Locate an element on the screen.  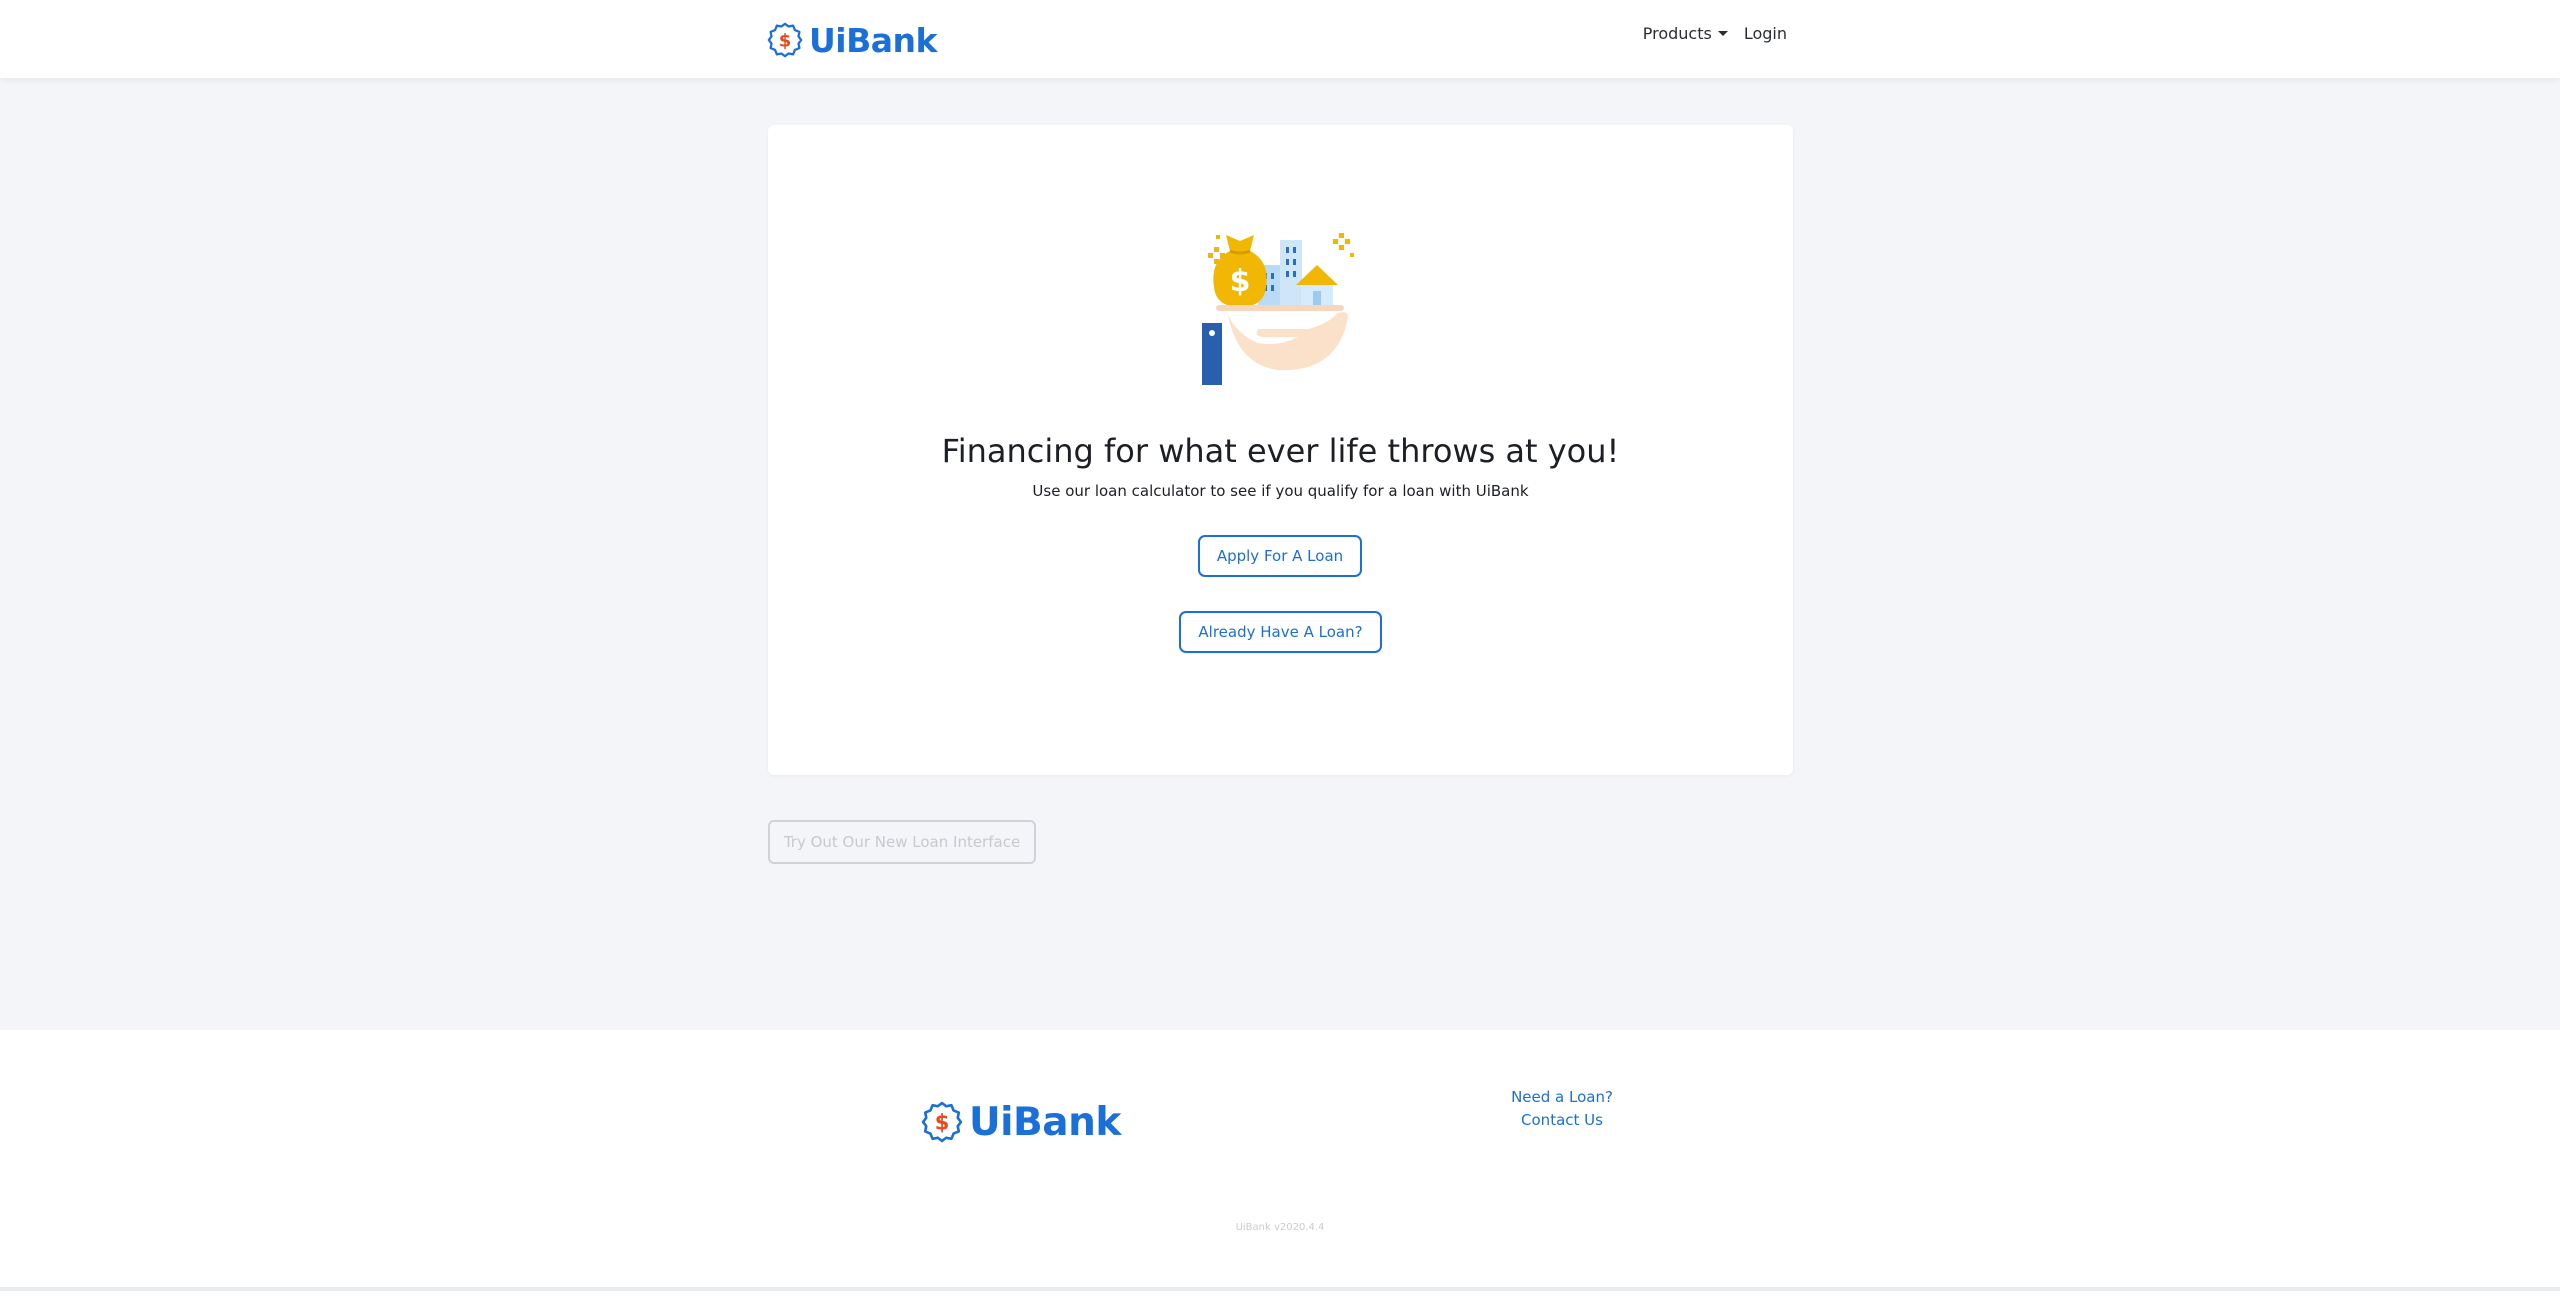
footer-brand-logo: $ UiBank is located at coordinates (1021, 1122).